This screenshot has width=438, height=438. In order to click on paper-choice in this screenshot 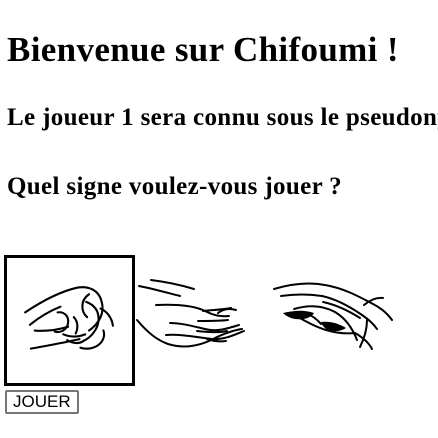, I will do `click(200, 320)`.